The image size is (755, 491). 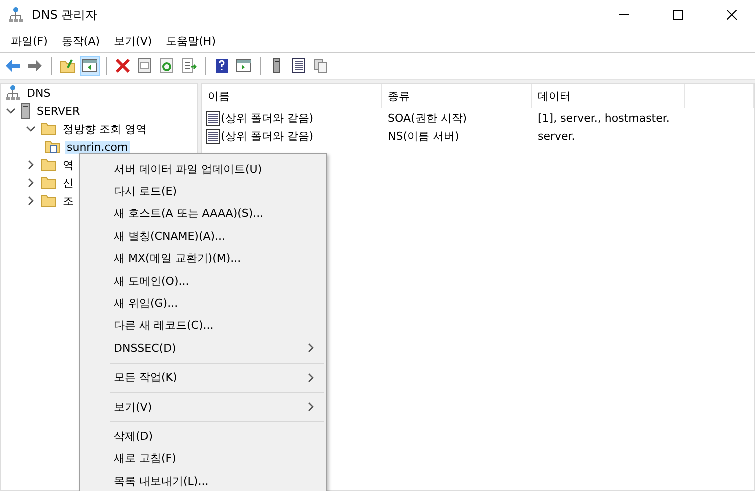 What do you see at coordinates (26, 111) in the screenshot?
I see `server-icon` at bounding box center [26, 111].